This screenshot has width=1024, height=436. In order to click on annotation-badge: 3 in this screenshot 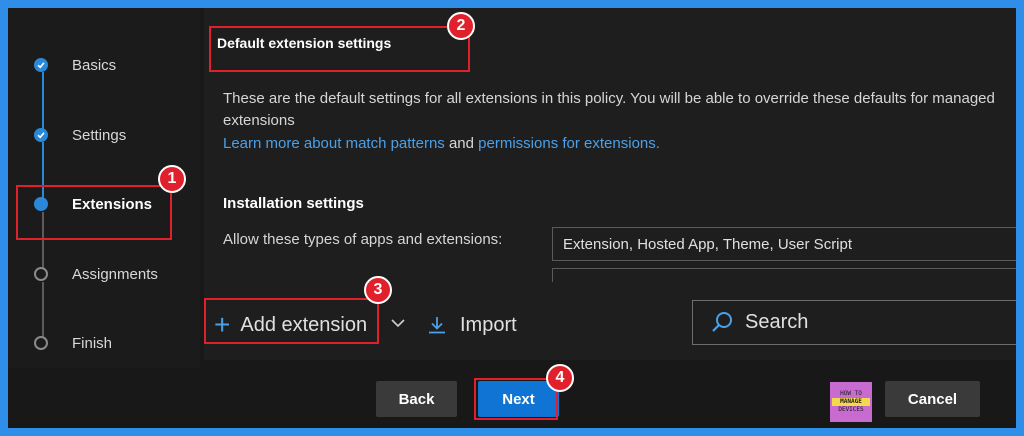, I will do `click(378, 290)`.